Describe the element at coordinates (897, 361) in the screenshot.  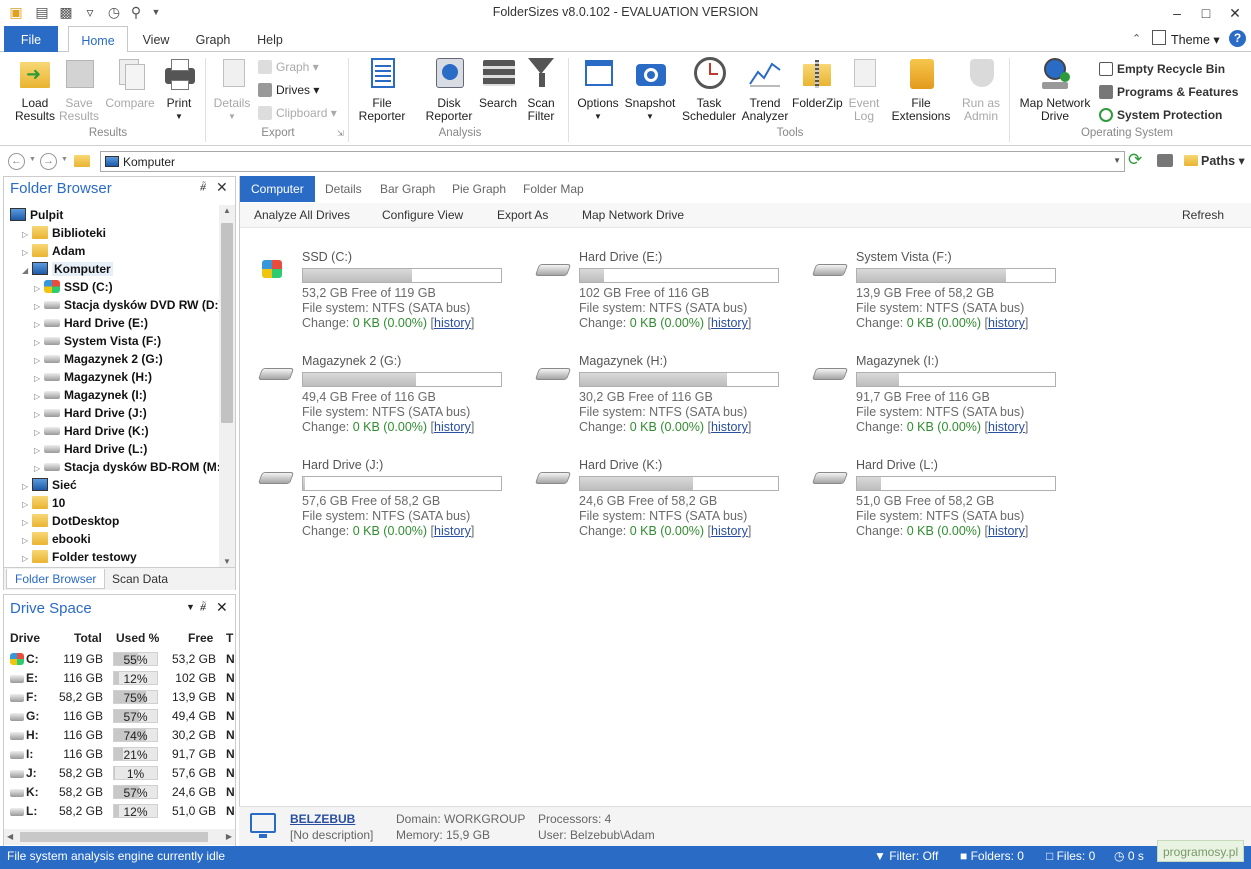
I see `drive-name: Magazynek (I:)` at that location.